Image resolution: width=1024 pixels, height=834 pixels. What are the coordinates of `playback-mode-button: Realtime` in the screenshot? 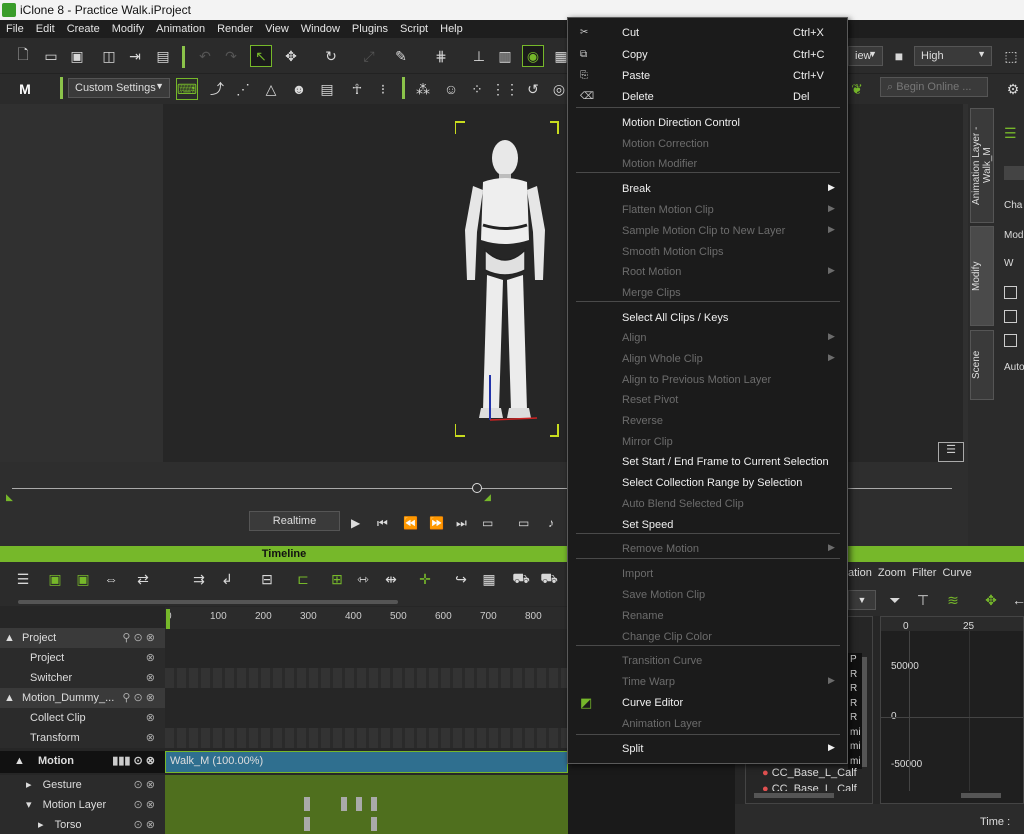 It's located at (294, 521).